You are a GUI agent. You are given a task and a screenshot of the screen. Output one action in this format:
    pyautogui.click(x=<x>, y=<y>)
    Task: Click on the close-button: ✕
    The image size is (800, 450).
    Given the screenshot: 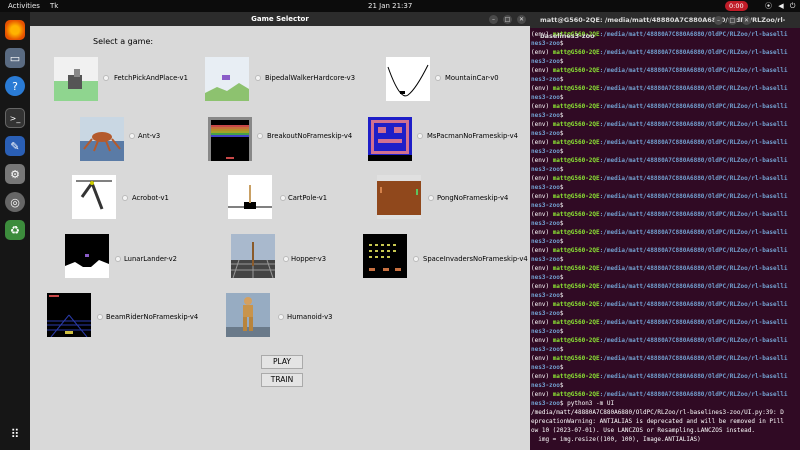 What is the action you would take?
    pyautogui.click(x=521, y=19)
    